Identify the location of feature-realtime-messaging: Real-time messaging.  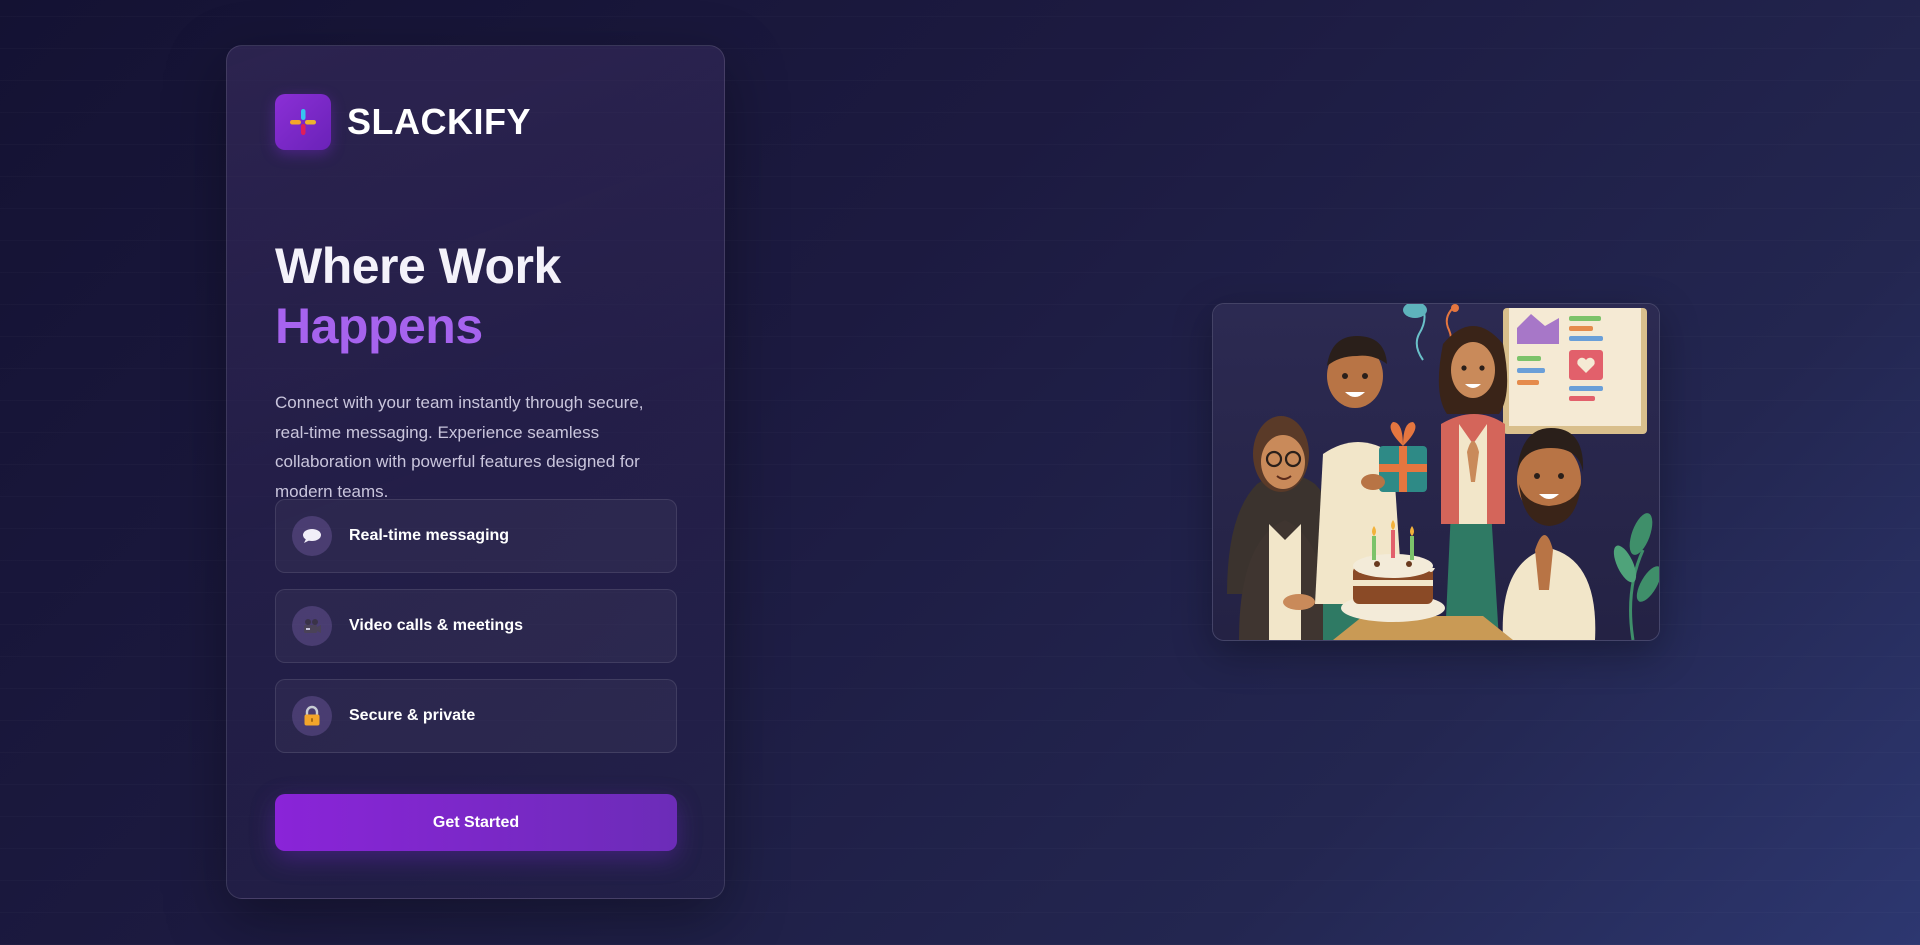
(476, 536).